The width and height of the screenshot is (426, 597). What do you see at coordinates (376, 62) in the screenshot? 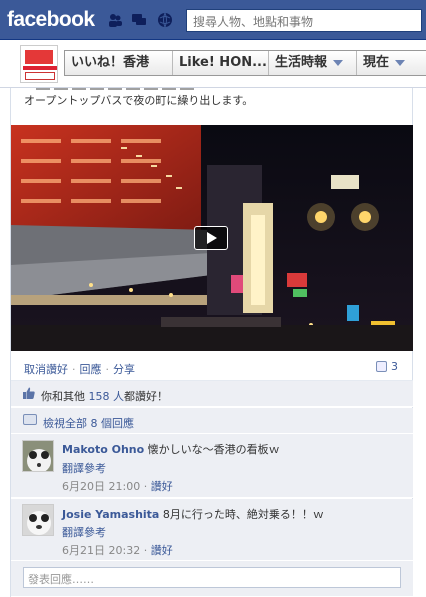
I see `nav-now-label: 現在` at bounding box center [376, 62].